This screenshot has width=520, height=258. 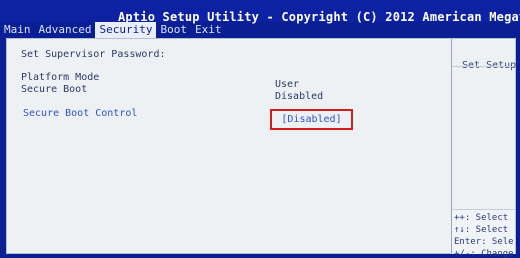 What do you see at coordinates (484, 148) in the screenshot?
I see `help-pane: Set Setup ++: Select ↑↓: Select Enter` at bounding box center [484, 148].